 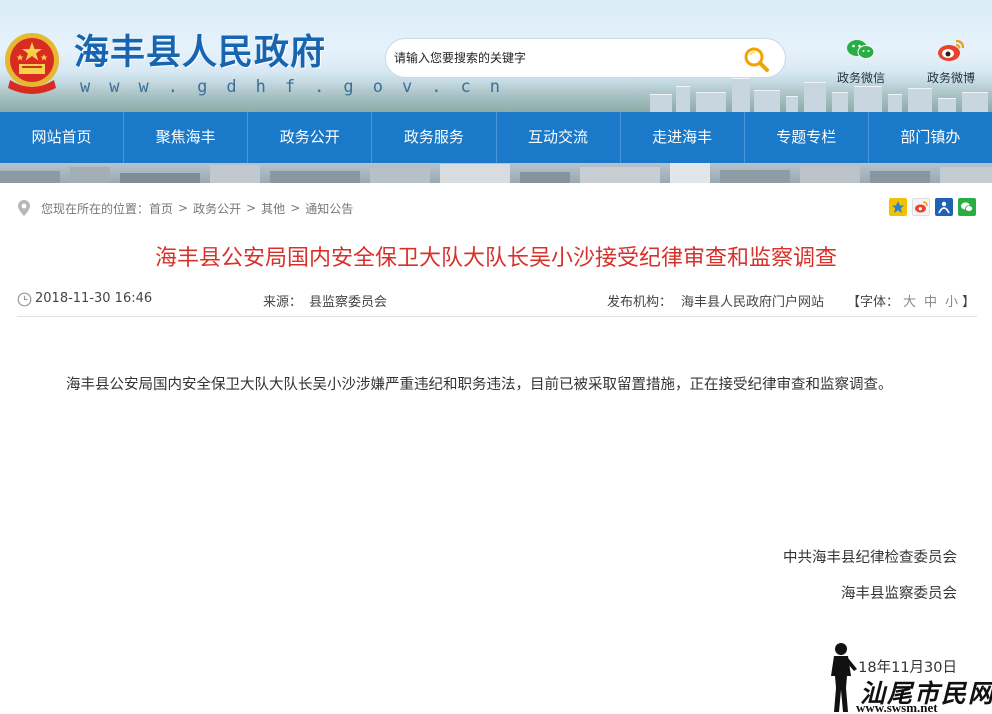 What do you see at coordinates (897, 707) in the screenshot?
I see `watermark-url: www.swsm.net` at bounding box center [897, 707].